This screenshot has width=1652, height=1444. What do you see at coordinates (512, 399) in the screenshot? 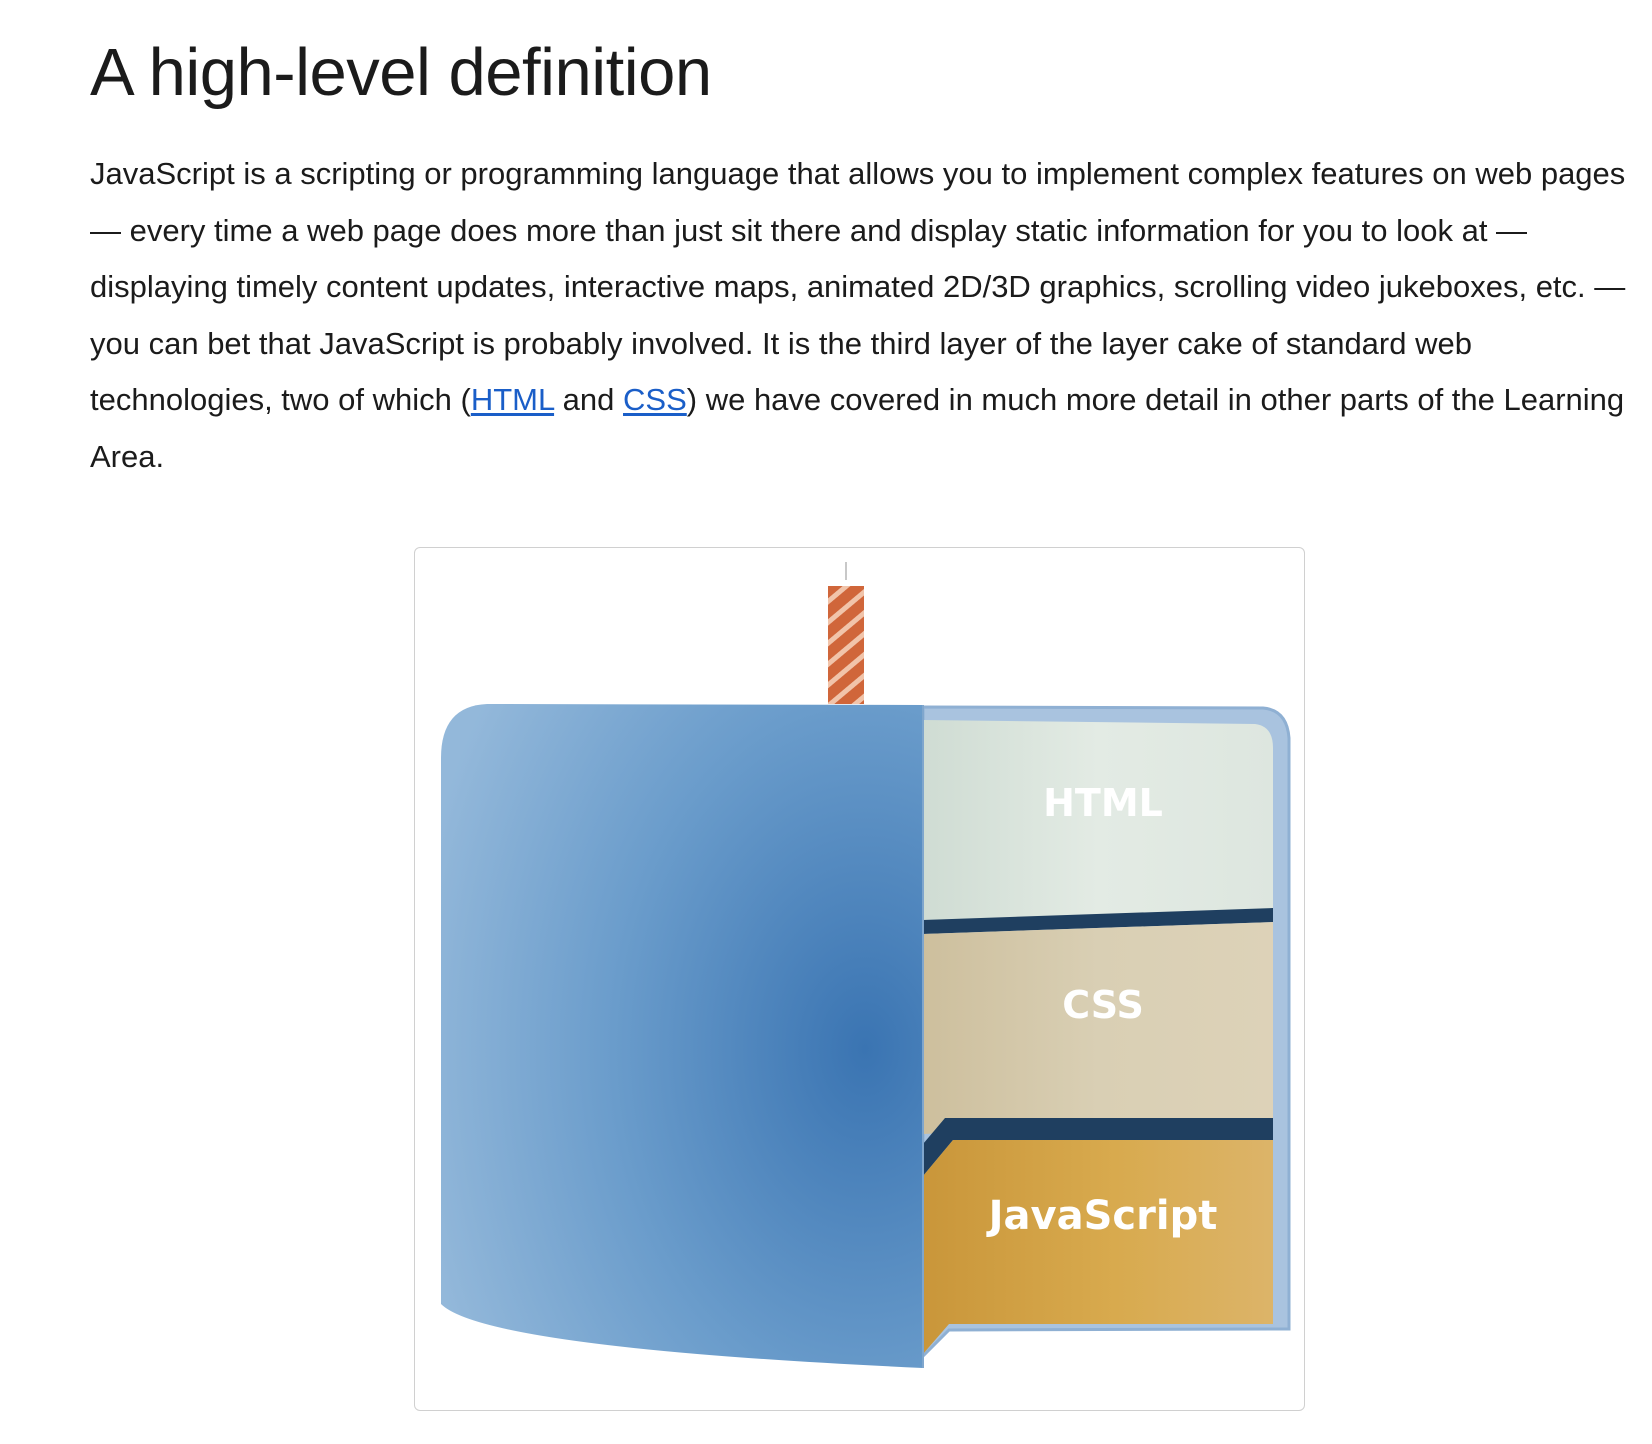
I see `html-link: HTML` at bounding box center [512, 399].